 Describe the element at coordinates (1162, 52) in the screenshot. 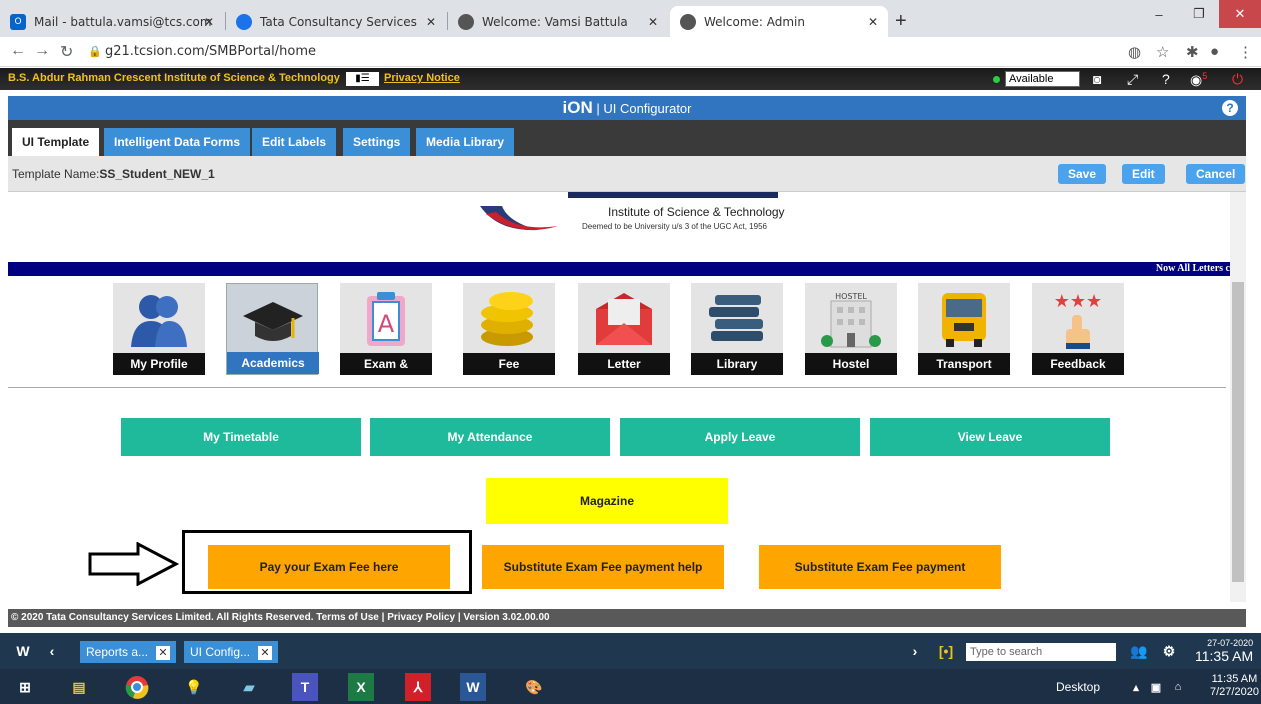

I see `bookmark-star-icon: ☆` at that location.